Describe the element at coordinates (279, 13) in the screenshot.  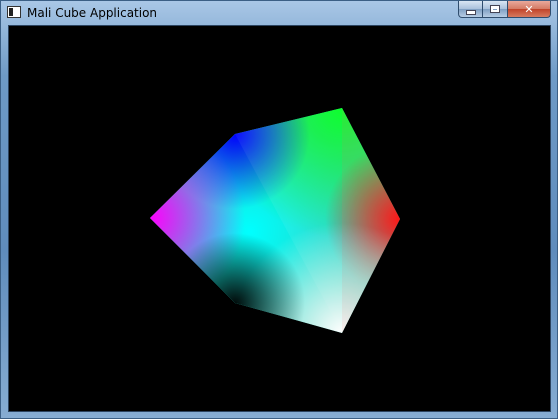
I see `title-bar: Mali Cube Application ✕` at that location.